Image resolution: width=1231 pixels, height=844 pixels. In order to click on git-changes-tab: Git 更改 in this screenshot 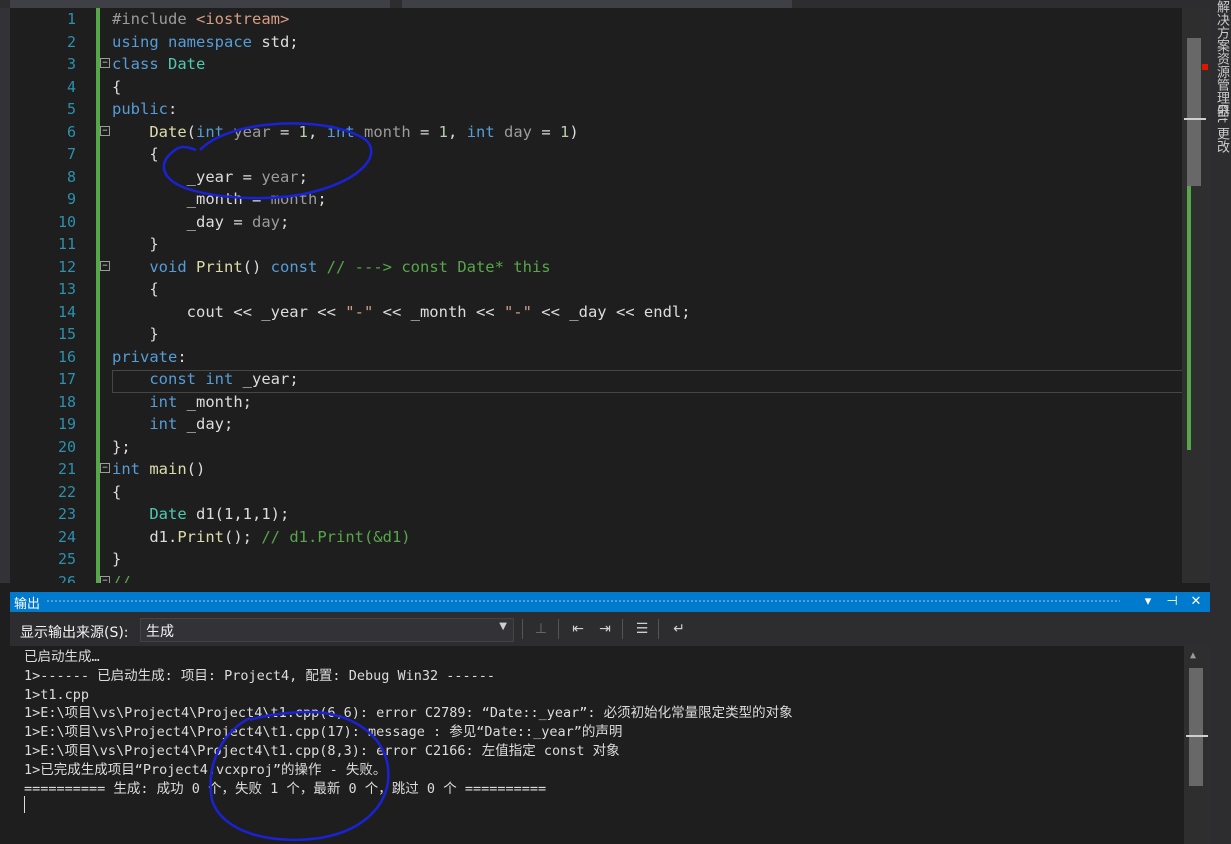, I will do `click(1221, 128)`.